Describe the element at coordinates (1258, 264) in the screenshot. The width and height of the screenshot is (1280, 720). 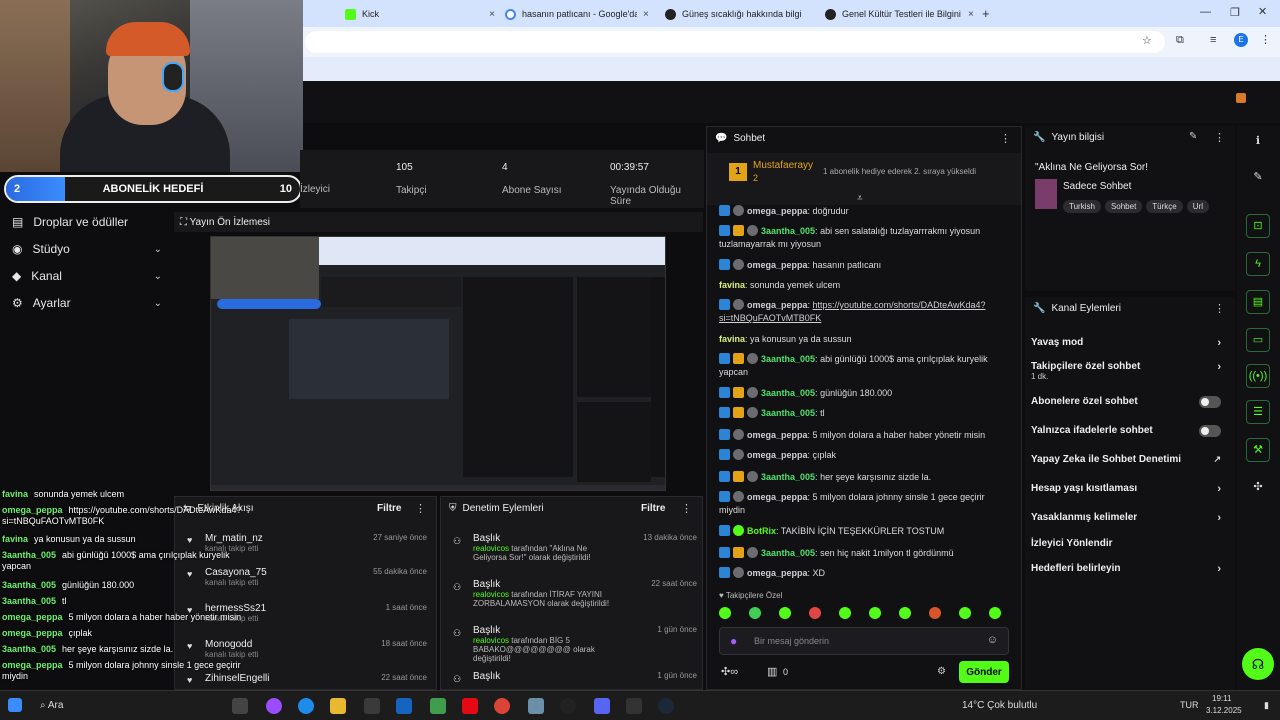
I see `lightning-icon: ϟ` at that location.